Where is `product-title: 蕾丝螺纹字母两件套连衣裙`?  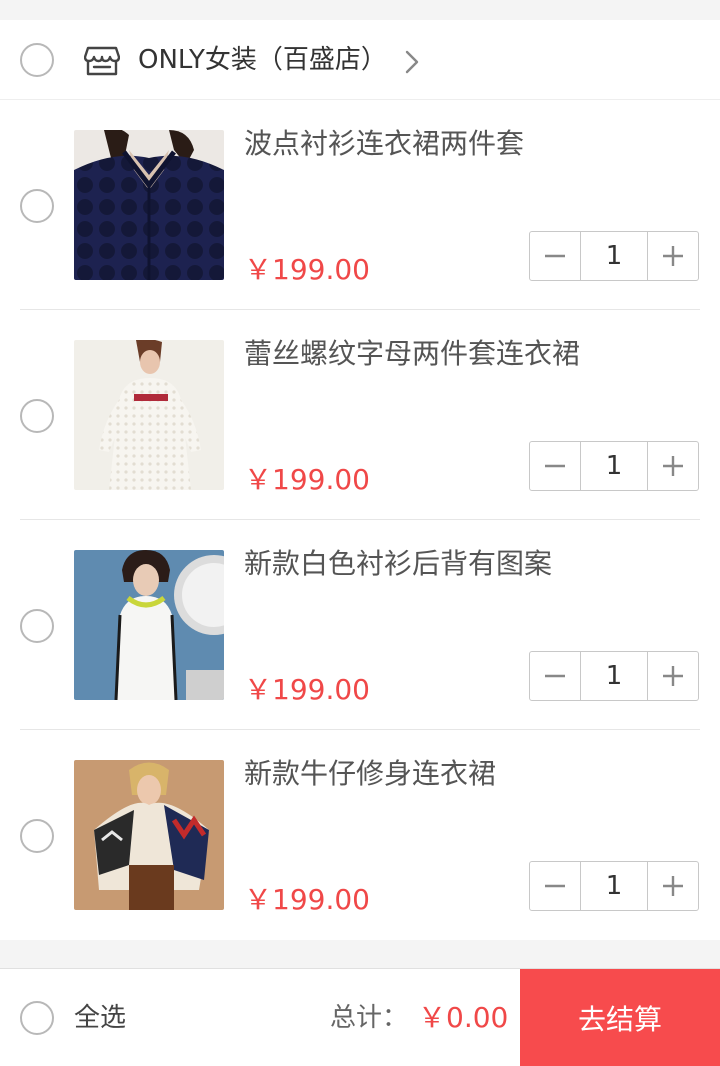
product-title: 蕾丝螺纹字母两件套连衣裙 is located at coordinates (412, 354).